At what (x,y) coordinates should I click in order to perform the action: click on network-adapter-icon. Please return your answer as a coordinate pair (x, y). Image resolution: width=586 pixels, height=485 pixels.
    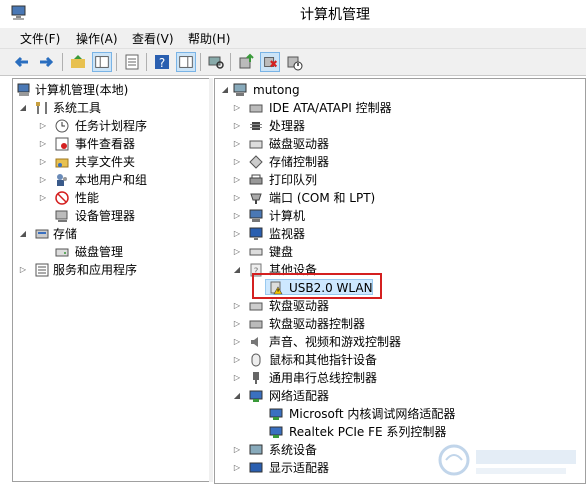
    Looking at the image, I should click on (256, 396).